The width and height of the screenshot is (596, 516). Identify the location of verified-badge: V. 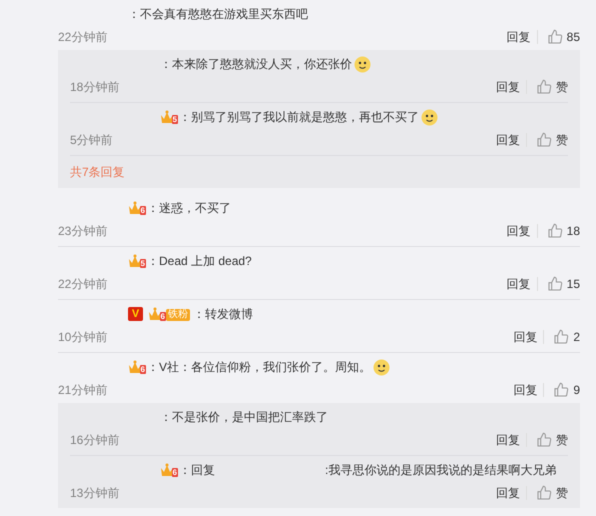
(135, 314).